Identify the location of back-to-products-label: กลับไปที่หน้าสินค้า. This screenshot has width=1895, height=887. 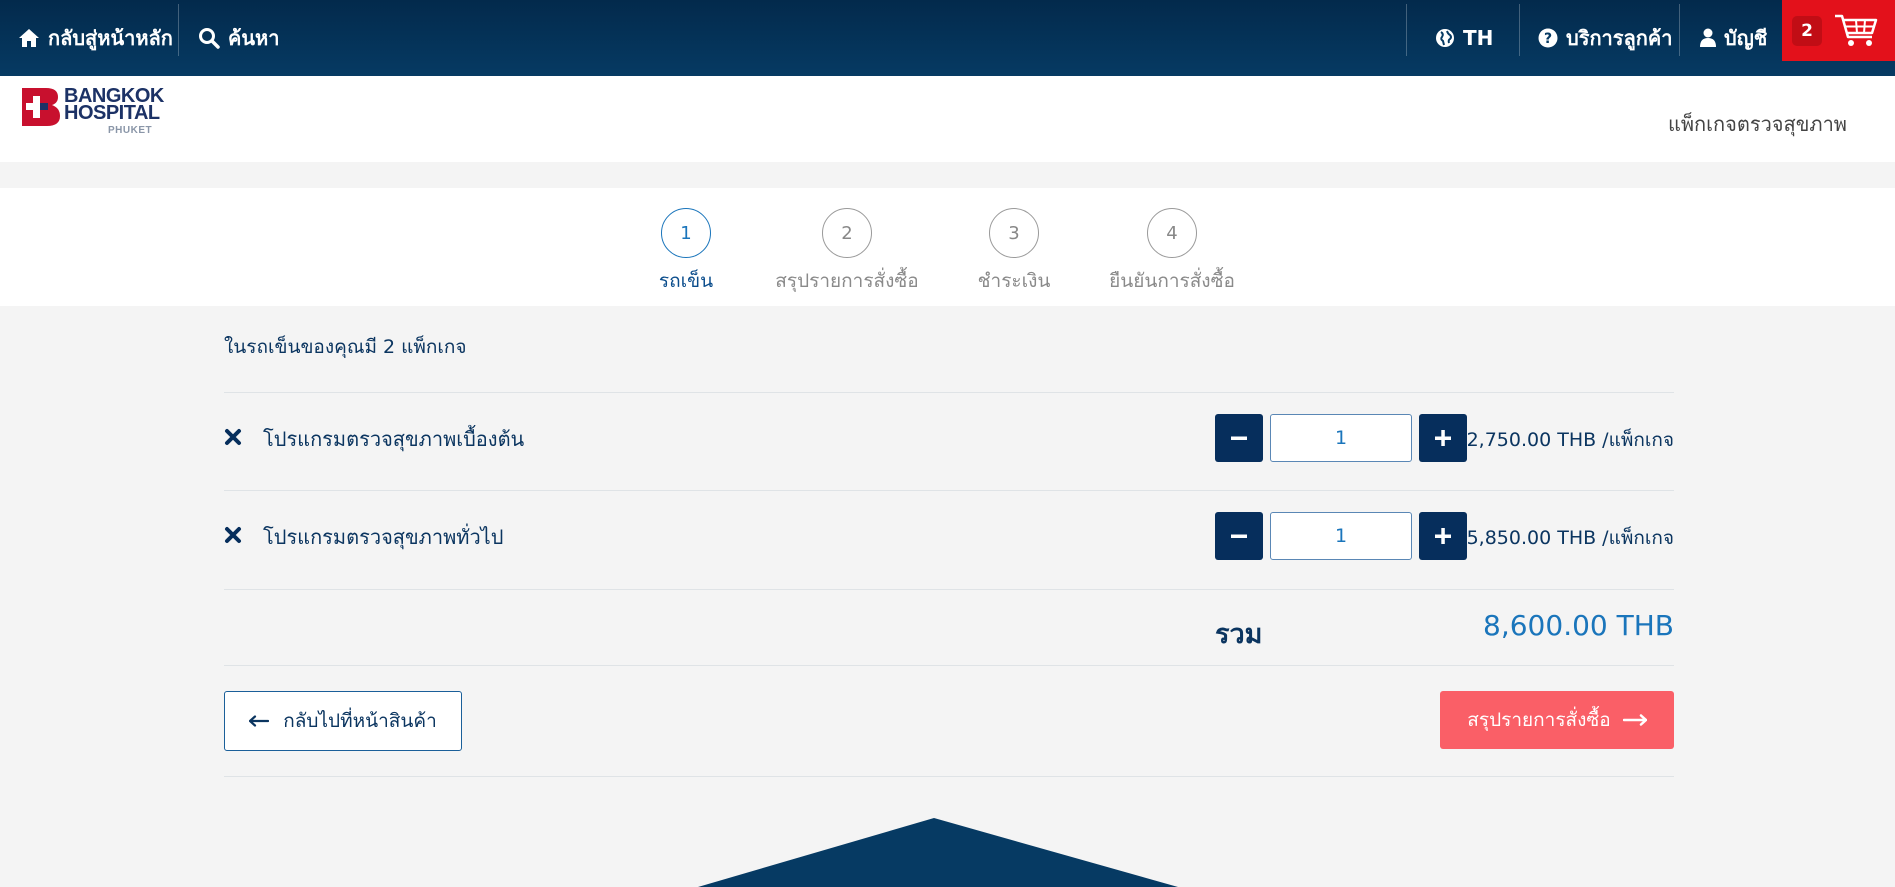
(360, 721).